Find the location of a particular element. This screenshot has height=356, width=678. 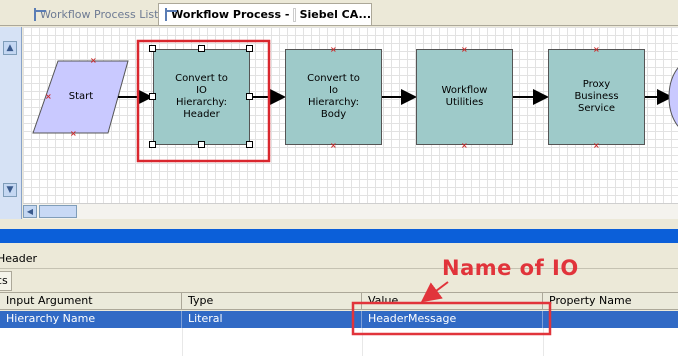

tab-arguments: cs is located at coordinates (6, 281).